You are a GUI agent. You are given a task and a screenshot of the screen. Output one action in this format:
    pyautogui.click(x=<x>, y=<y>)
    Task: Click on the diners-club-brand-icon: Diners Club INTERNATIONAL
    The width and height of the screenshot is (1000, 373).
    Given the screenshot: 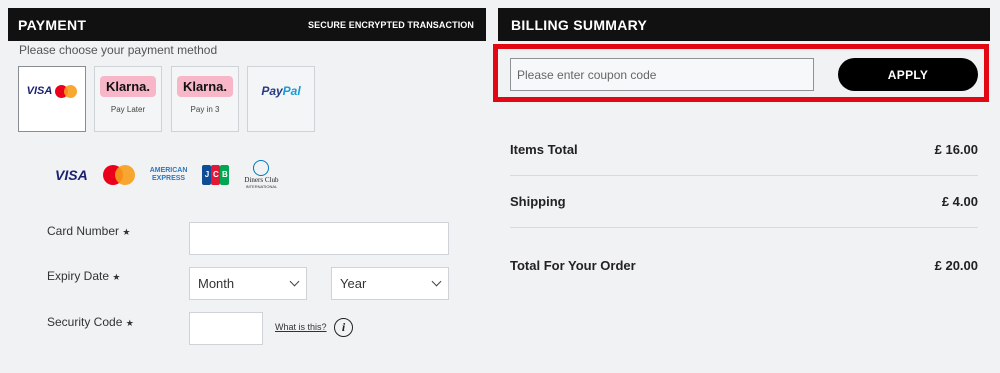 What is the action you would take?
    pyautogui.click(x=261, y=174)
    